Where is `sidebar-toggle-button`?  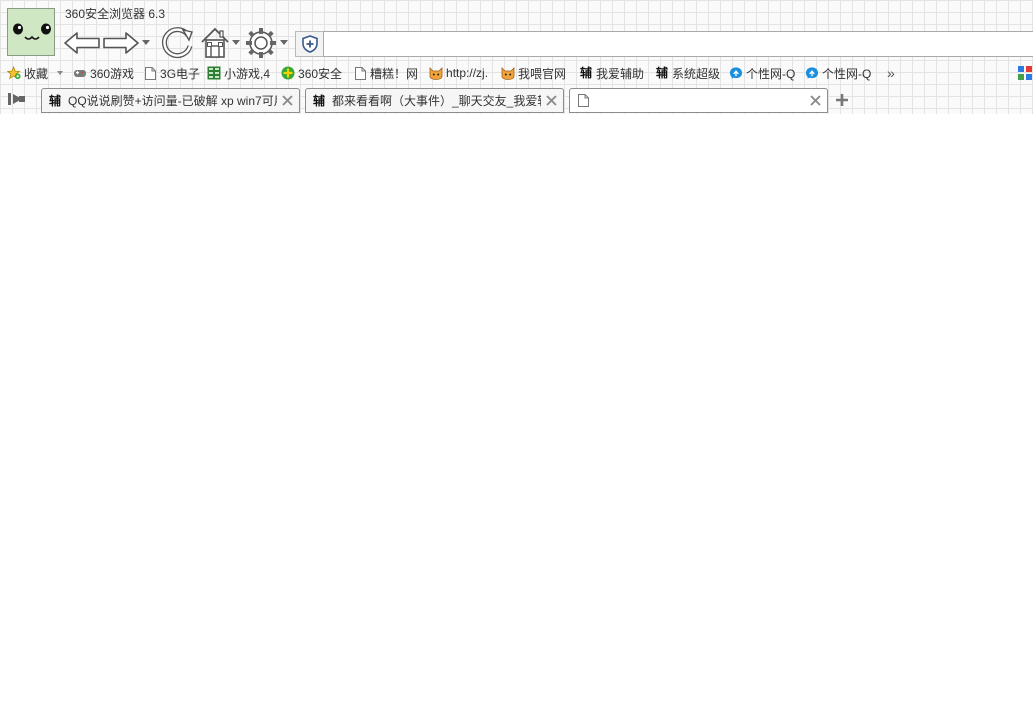 sidebar-toggle-button is located at coordinates (17, 99).